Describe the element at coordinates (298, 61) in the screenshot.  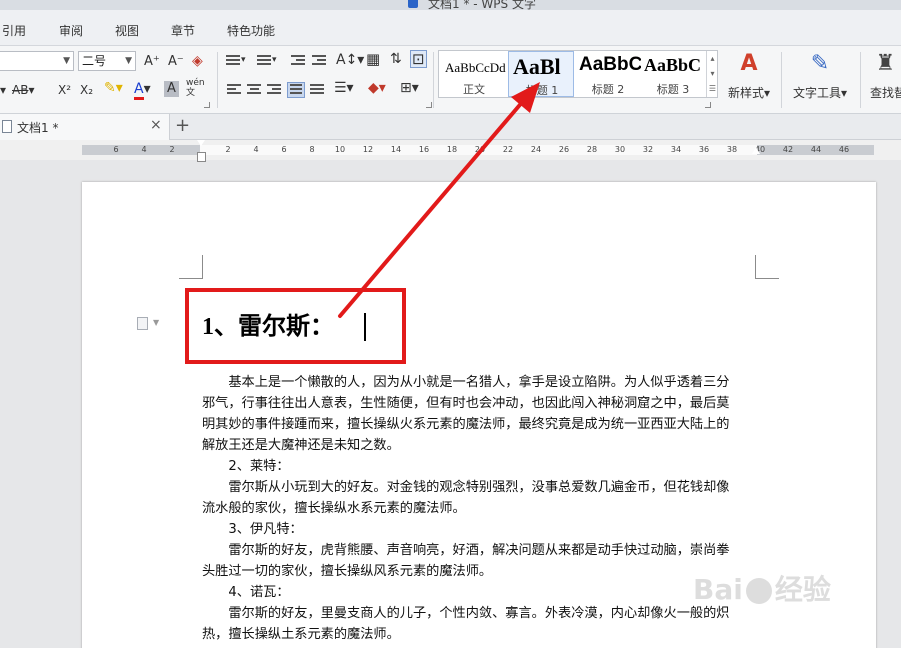
I see `decrease-indent-icon` at that location.